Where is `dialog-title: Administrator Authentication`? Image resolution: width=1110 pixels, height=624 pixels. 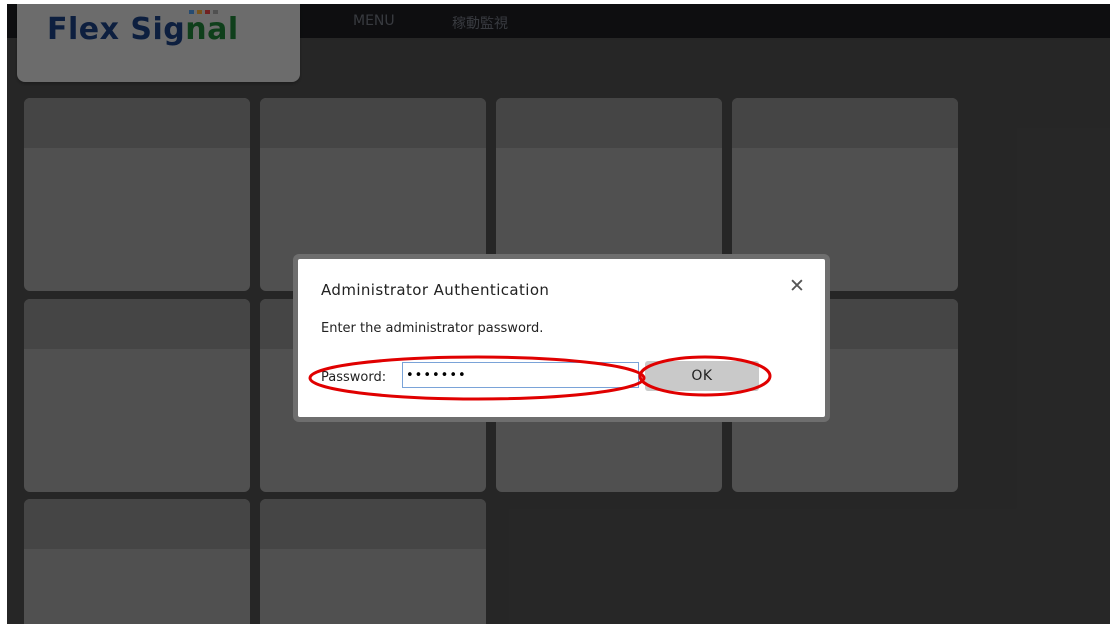 dialog-title: Administrator Authentication is located at coordinates (435, 290).